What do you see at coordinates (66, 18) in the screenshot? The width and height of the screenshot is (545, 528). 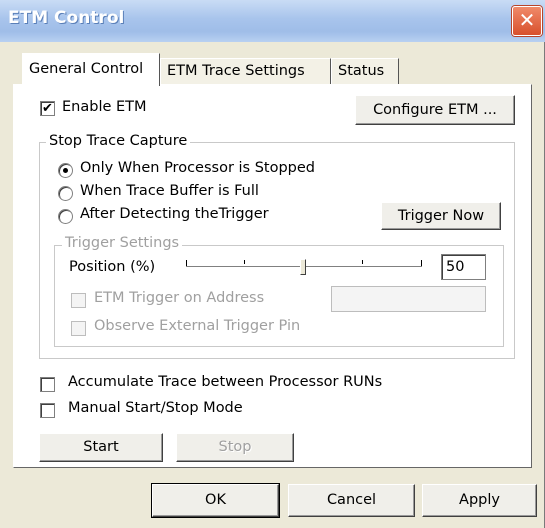 I see `window-title: ETM Control` at bounding box center [66, 18].